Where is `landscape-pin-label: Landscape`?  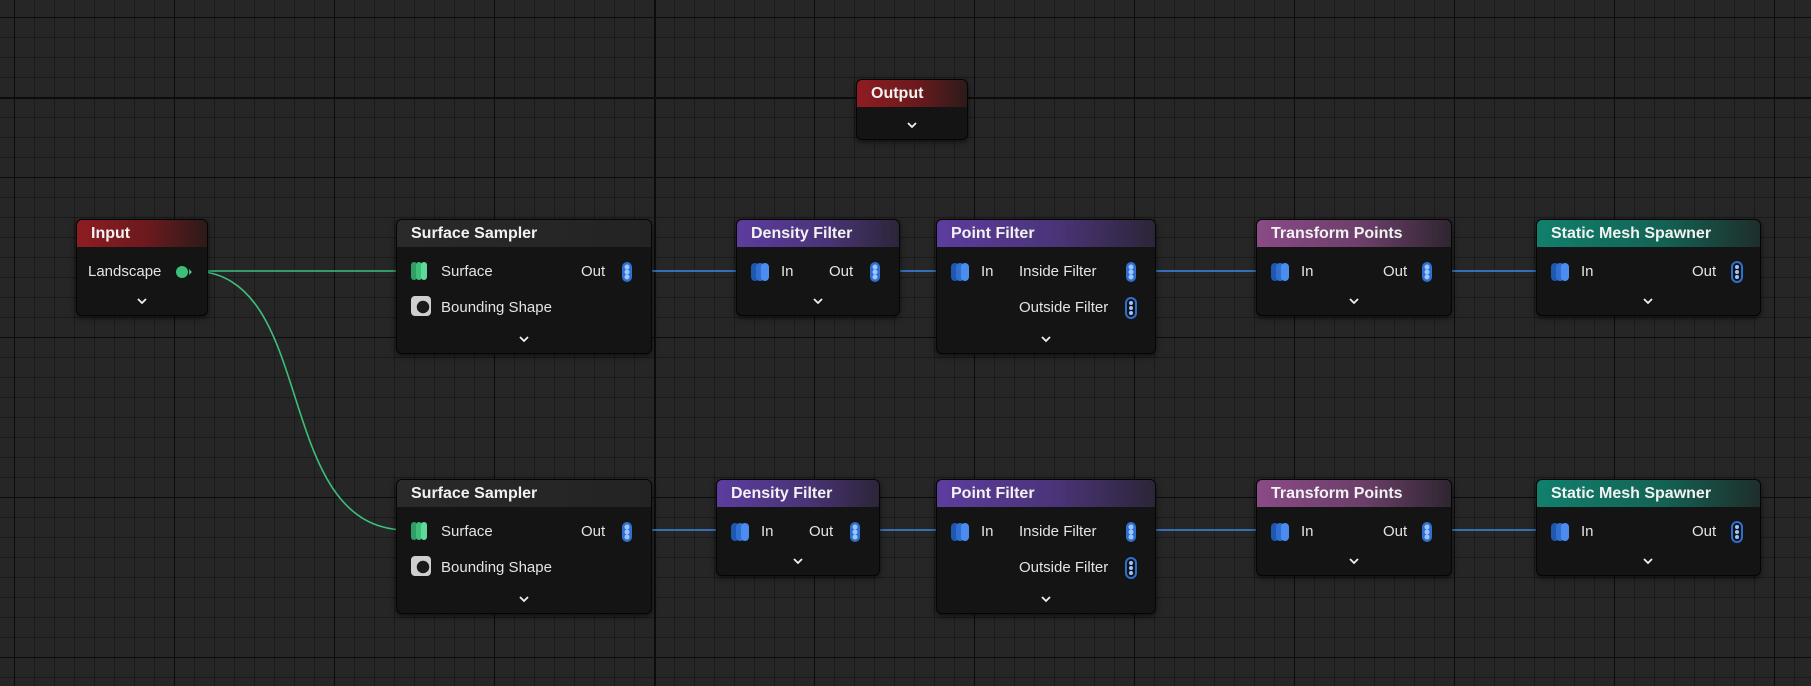
landscape-pin-label: Landscape is located at coordinates (125, 271).